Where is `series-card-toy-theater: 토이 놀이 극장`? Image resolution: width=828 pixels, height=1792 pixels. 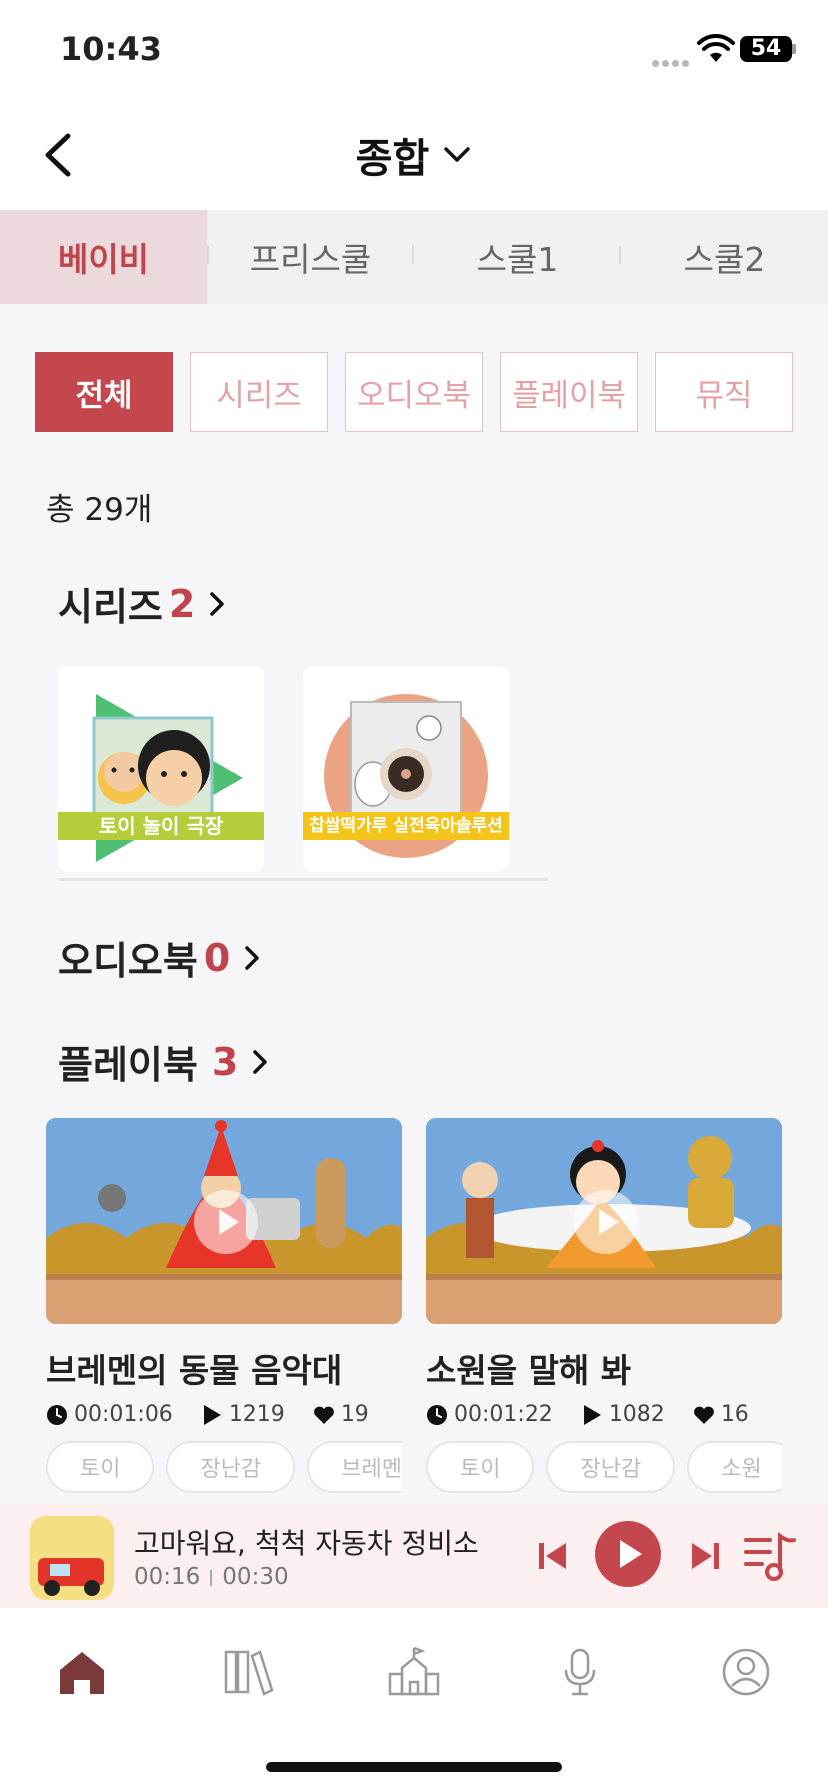
series-card-toy-theater: 토이 놀이 극장 is located at coordinates (161, 769).